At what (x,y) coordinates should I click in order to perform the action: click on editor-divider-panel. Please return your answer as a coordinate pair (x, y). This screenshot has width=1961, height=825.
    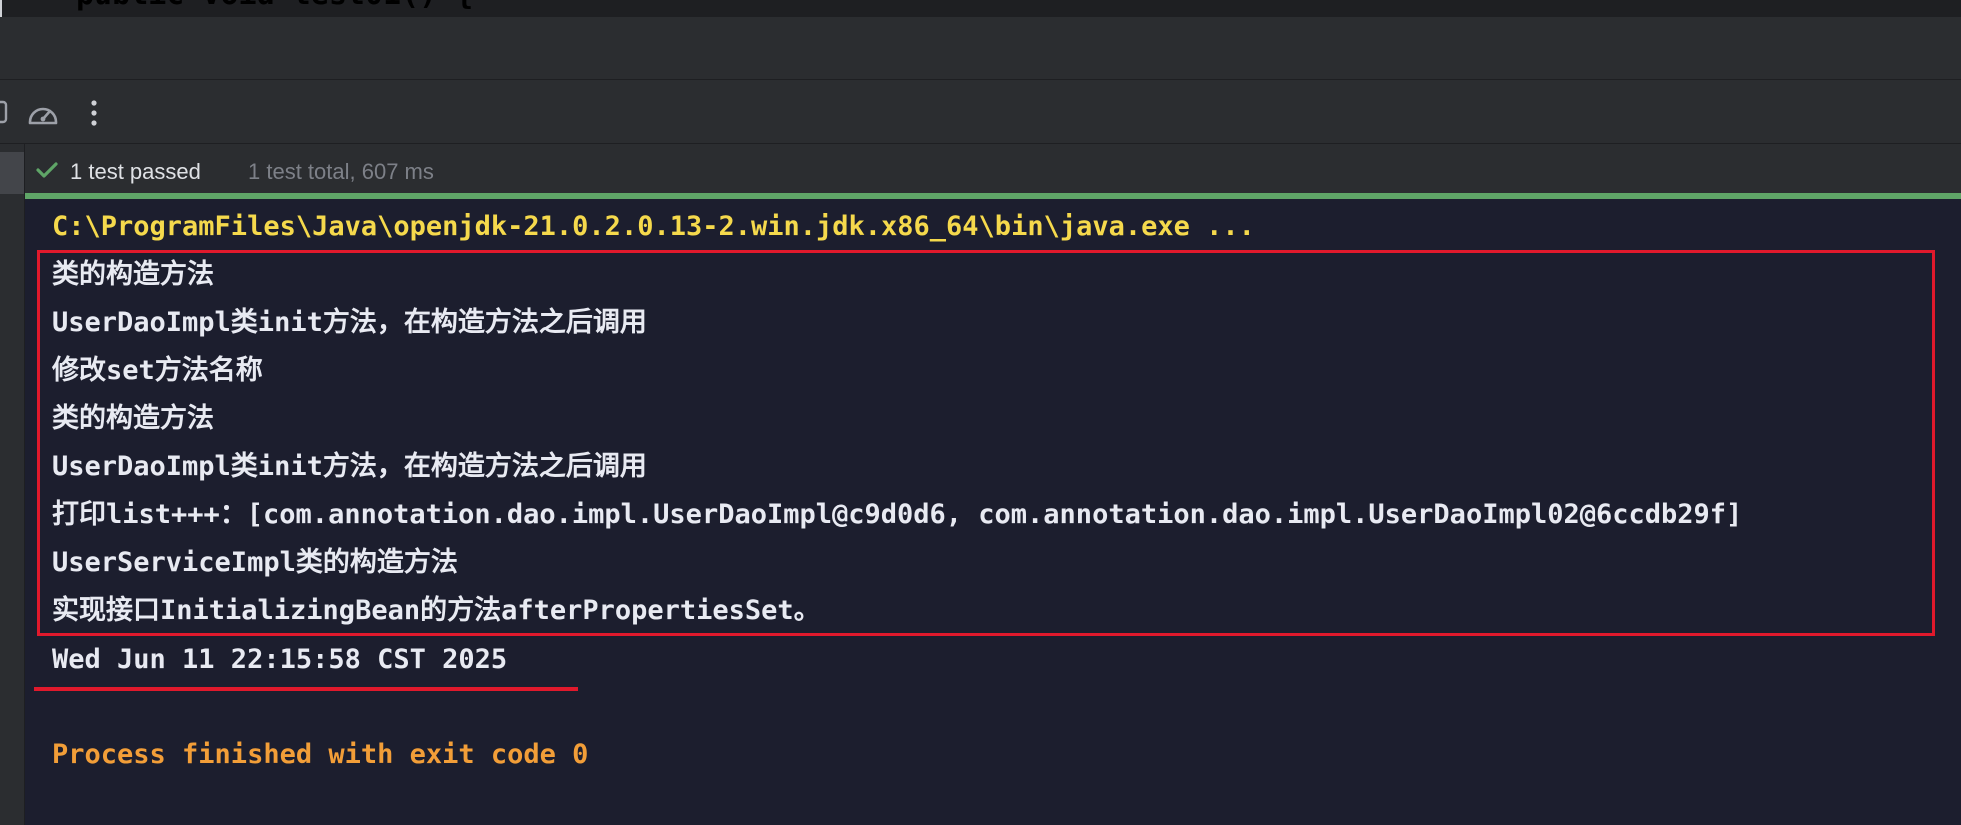
    Looking at the image, I should click on (980, 49).